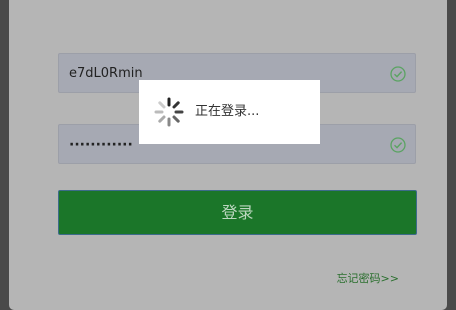 The width and height of the screenshot is (456, 310). I want to click on forgot-password-link: 忘记密码>>, so click(368, 278).